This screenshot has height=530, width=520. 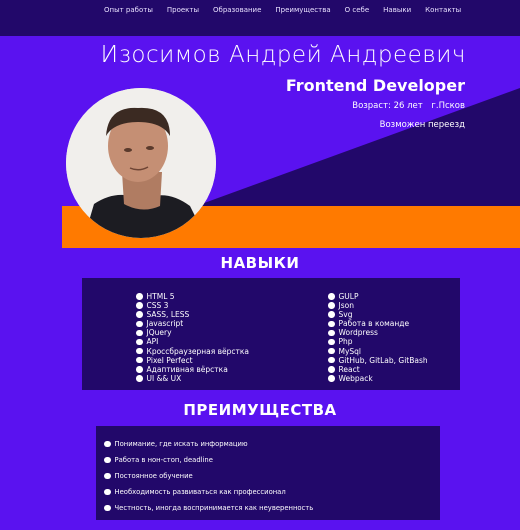 What do you see at coordinates (164, 378) in the screenshot?
I see `skill-label: UI && UX` at bounding box center [164, 378].